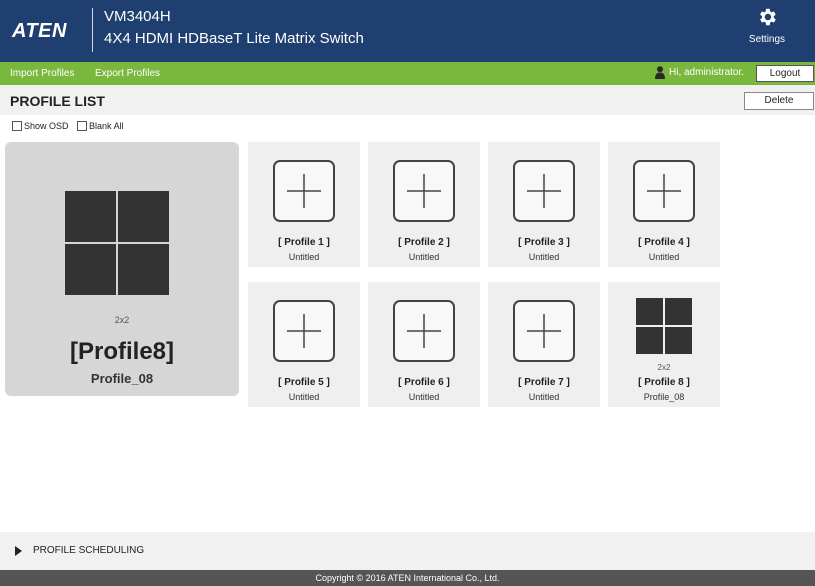  What do you see at coordinates (767, 39) in the screenshot?
I see `settings-label: Settings` at bounding box center [767, 39].